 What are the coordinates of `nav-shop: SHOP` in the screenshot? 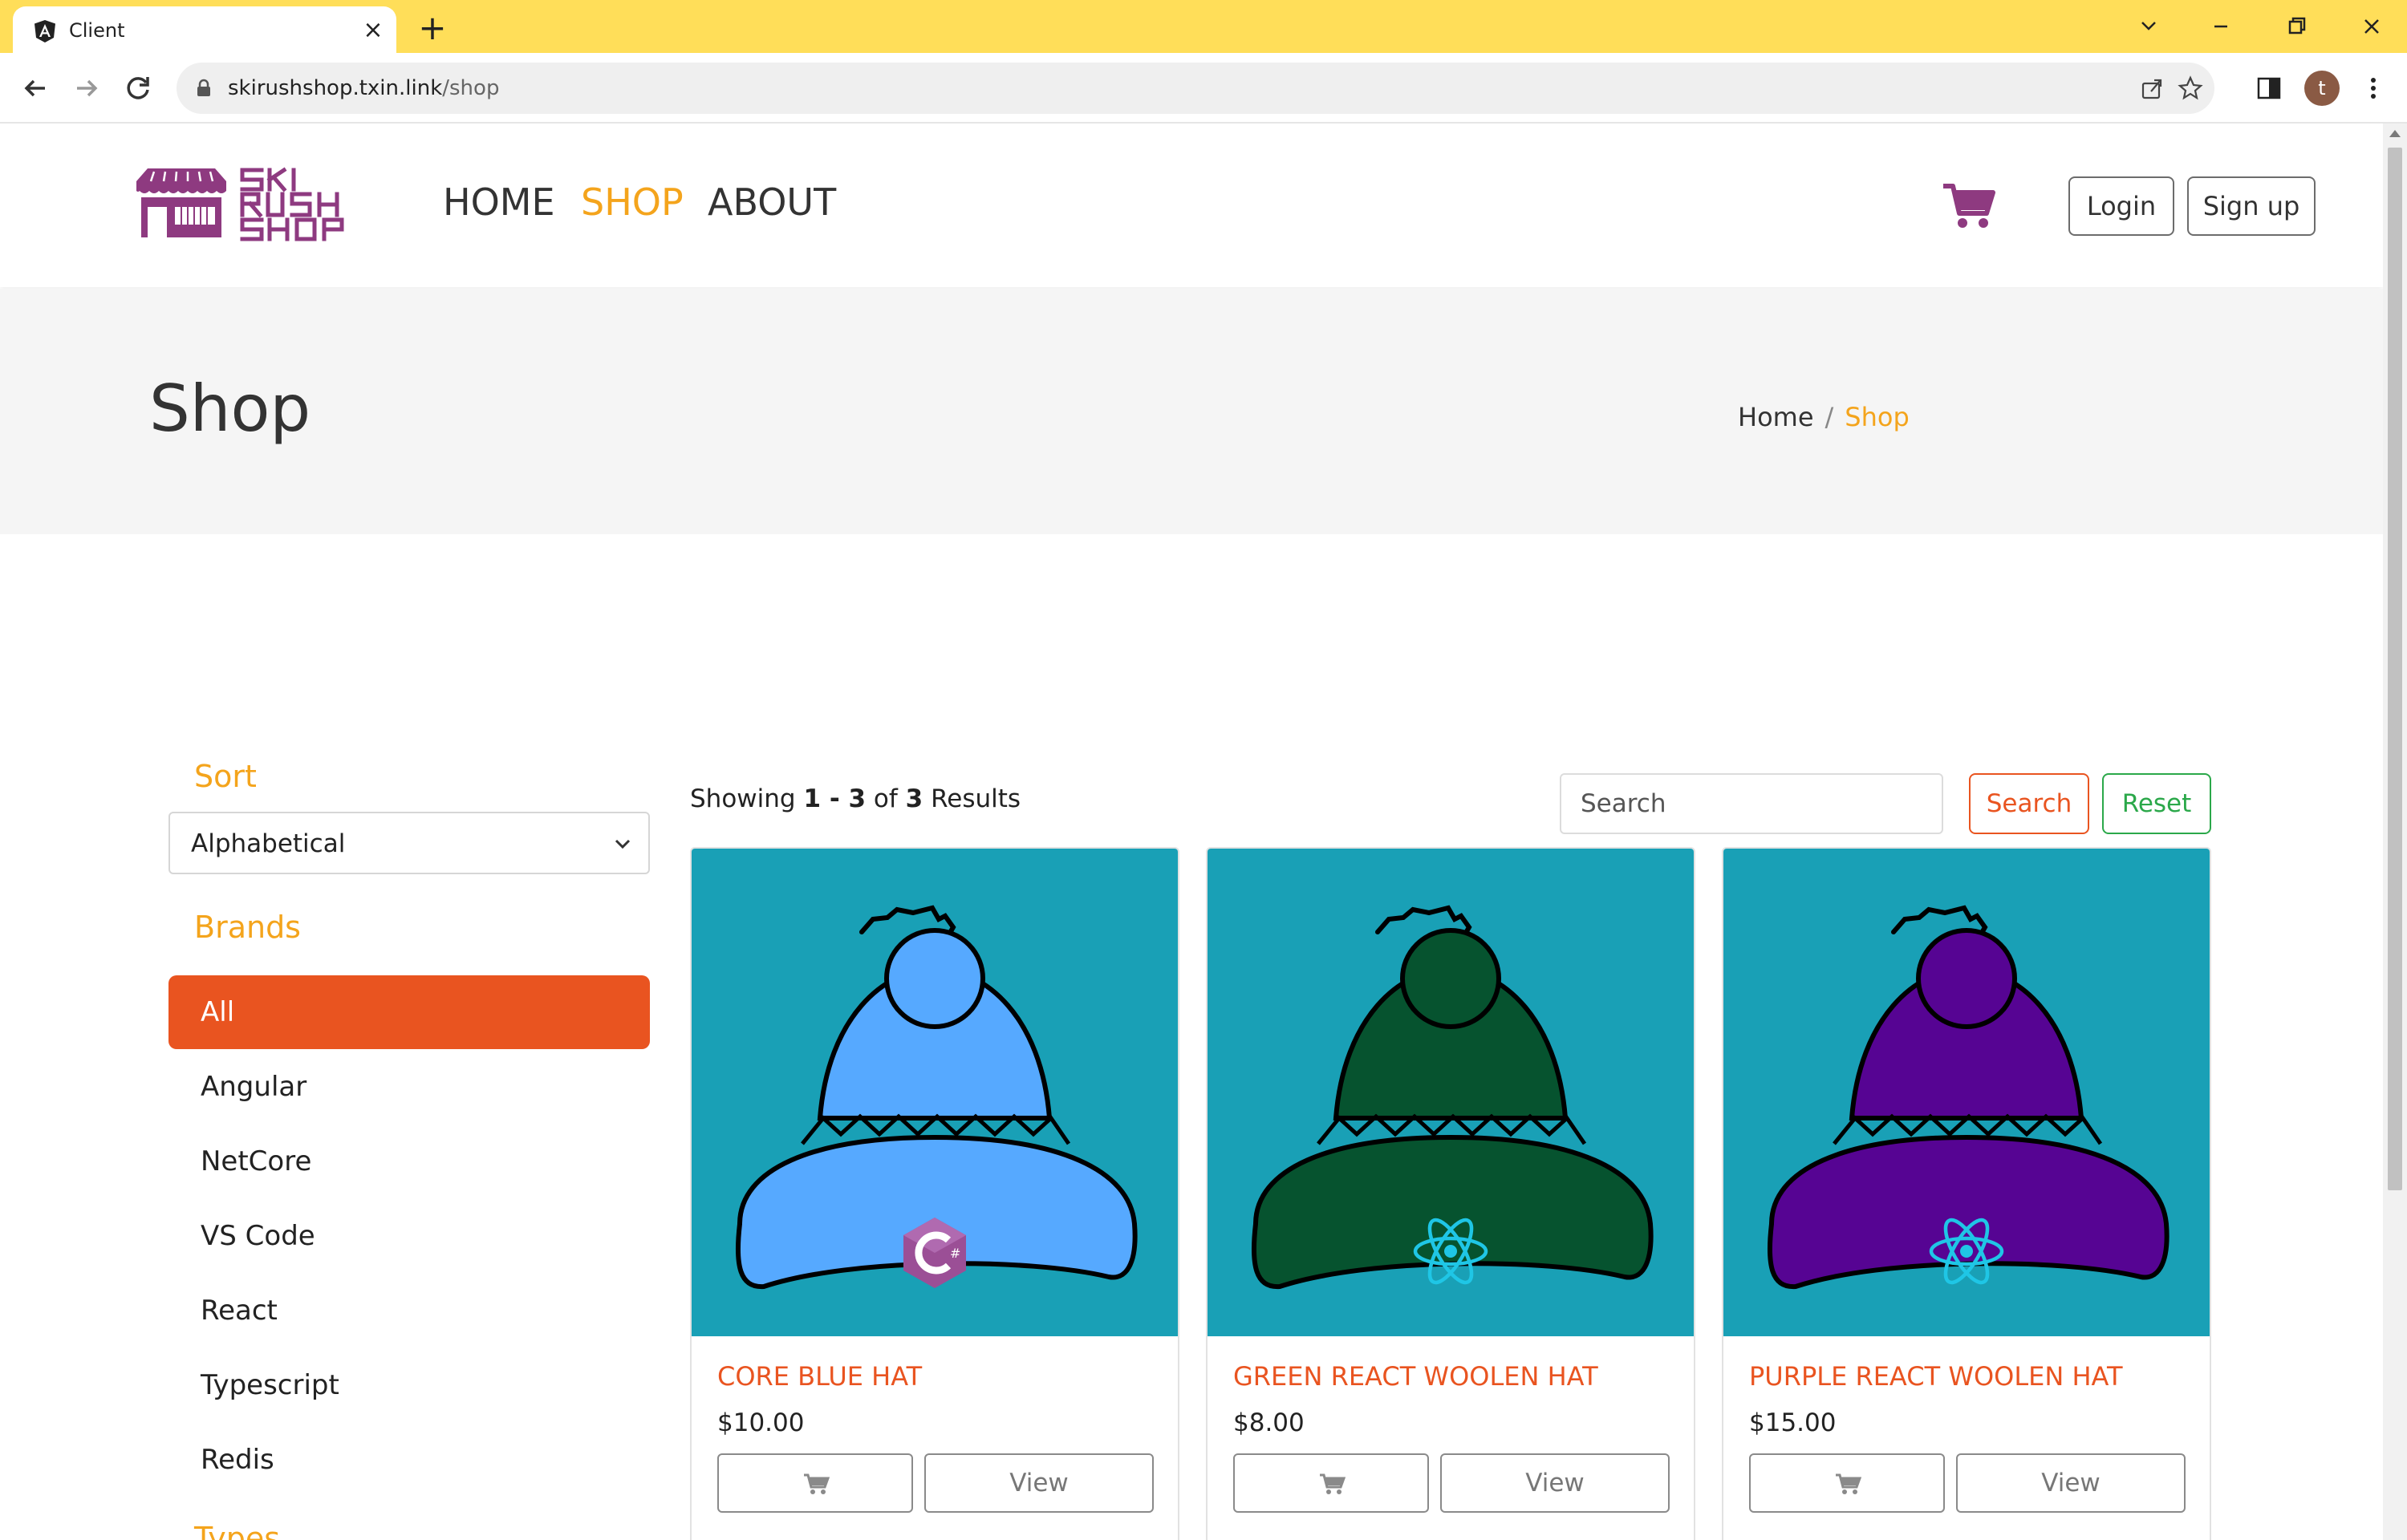 It's located at (633, 202).